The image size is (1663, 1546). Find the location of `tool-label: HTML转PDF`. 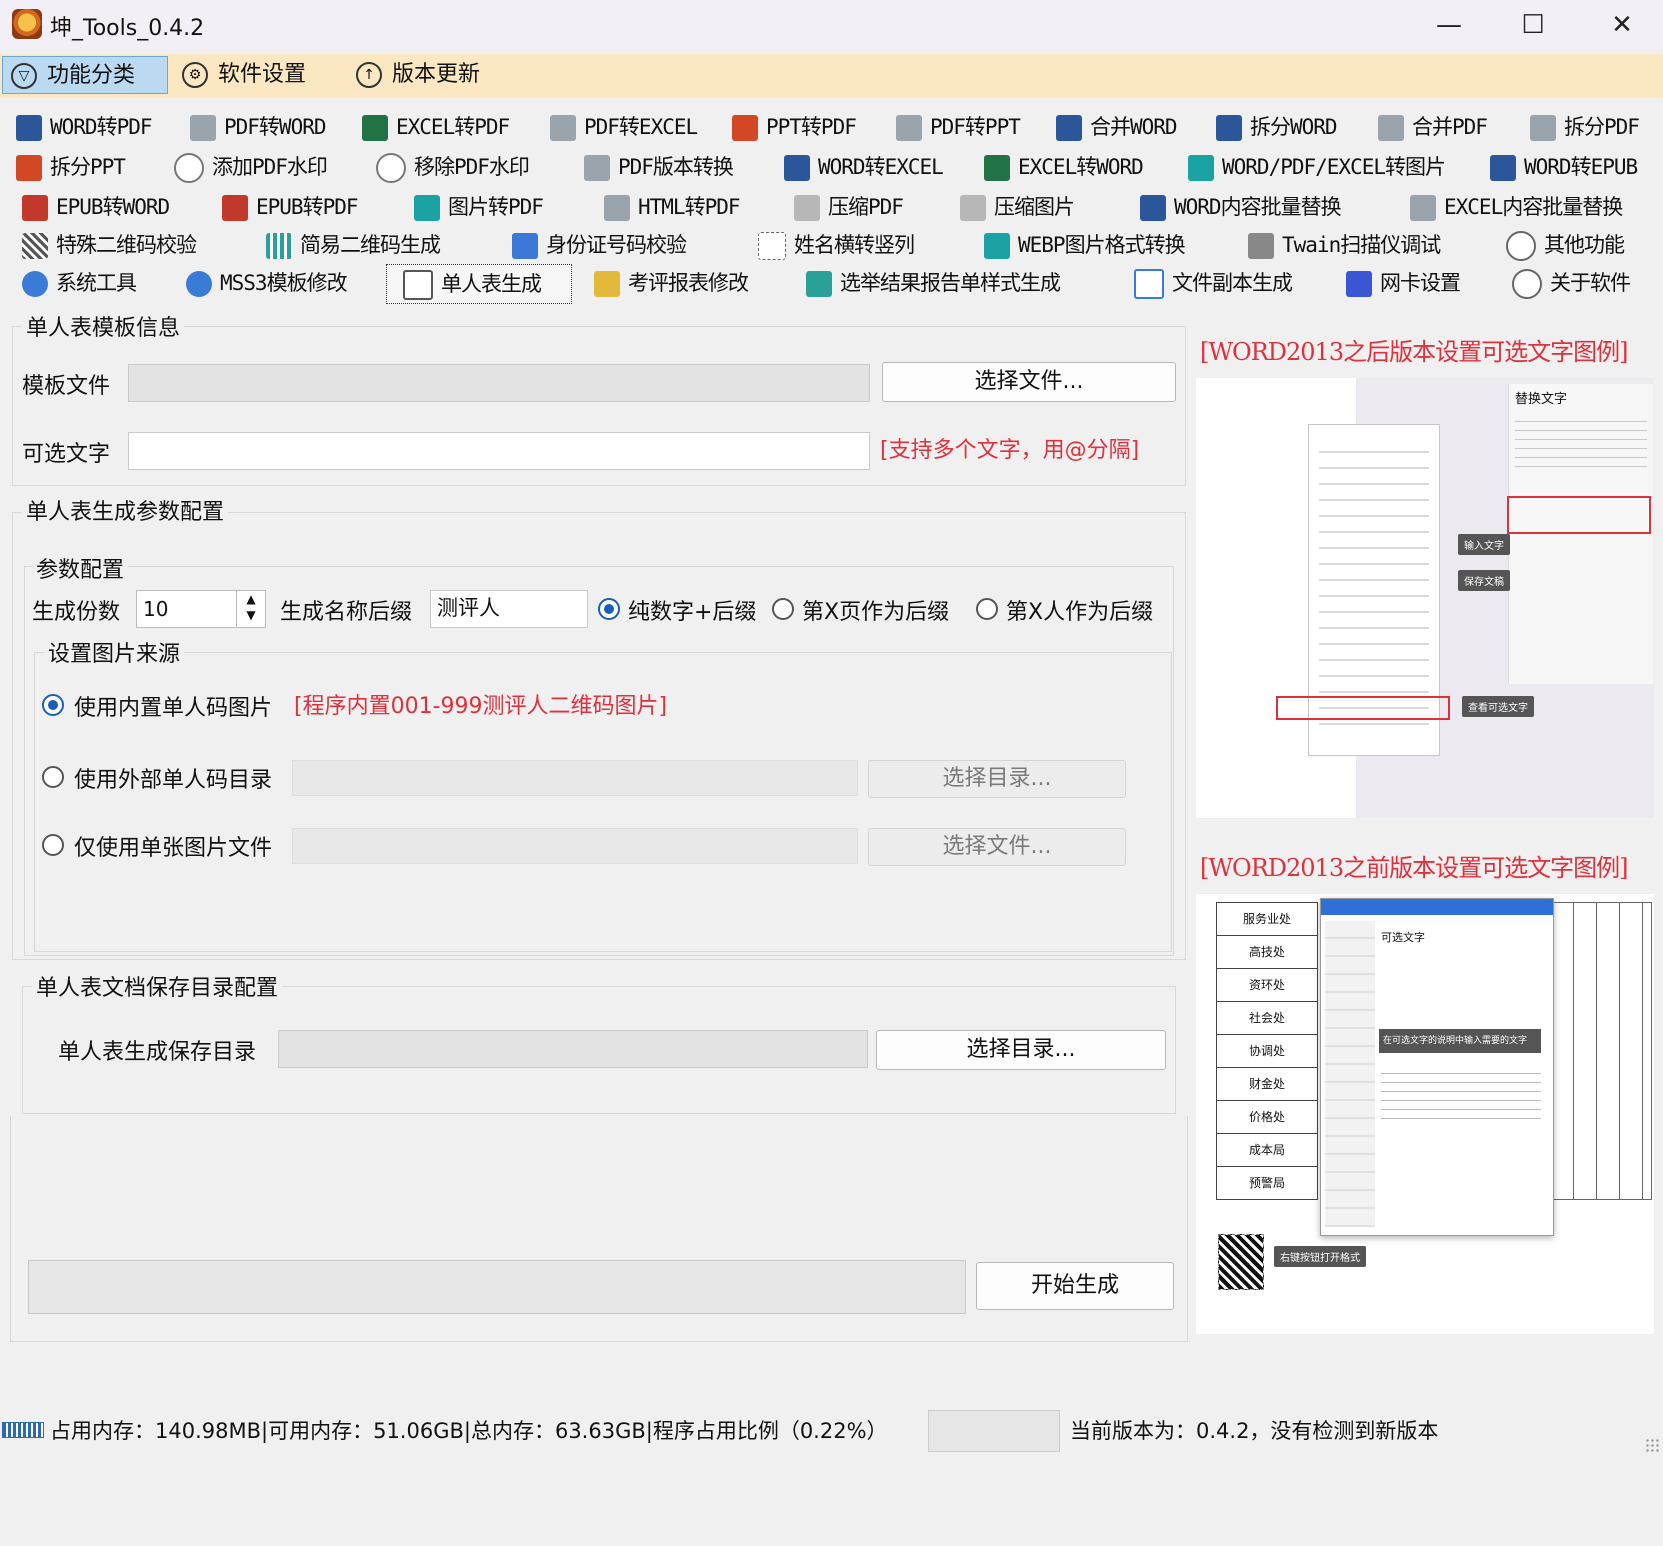

tool-label: HTML转PDF is located at coordinates (689, 207).